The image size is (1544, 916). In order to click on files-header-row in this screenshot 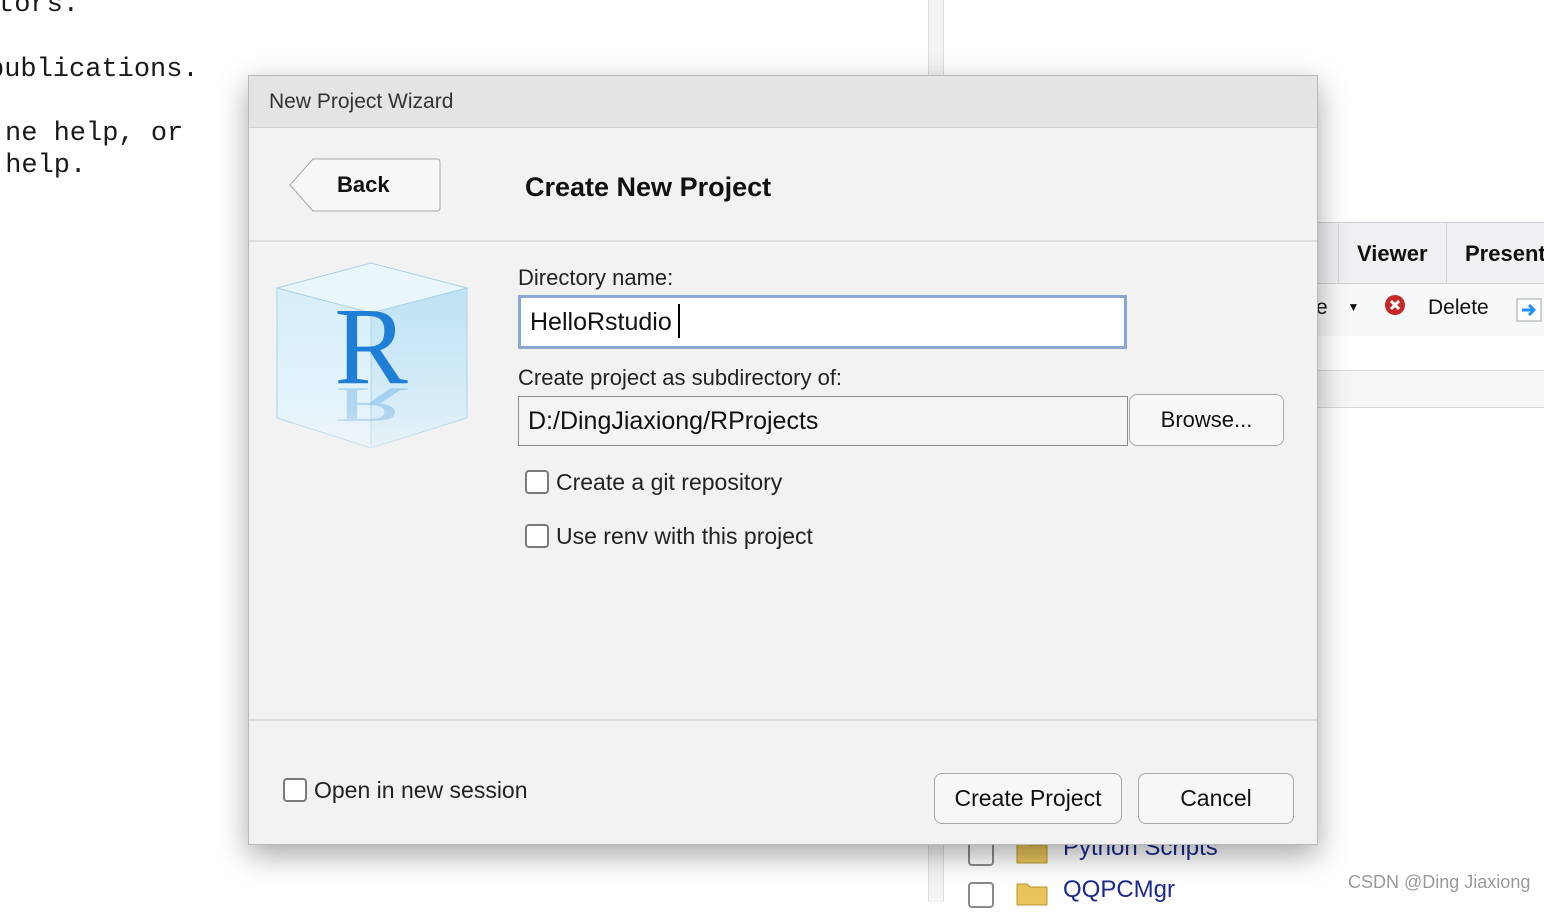, I will do `click(1431, 389)`.